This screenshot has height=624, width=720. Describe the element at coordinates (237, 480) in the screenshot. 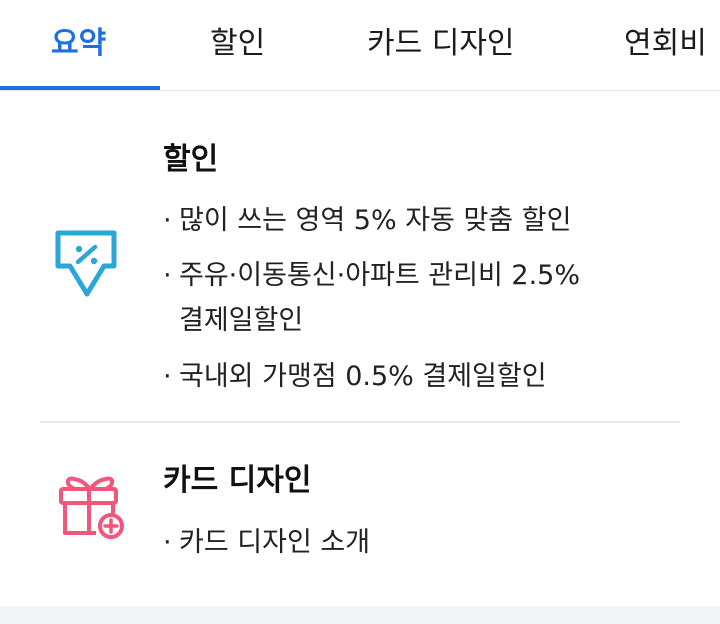

I see `card-design-section-title: 카드 디자인` at that location.